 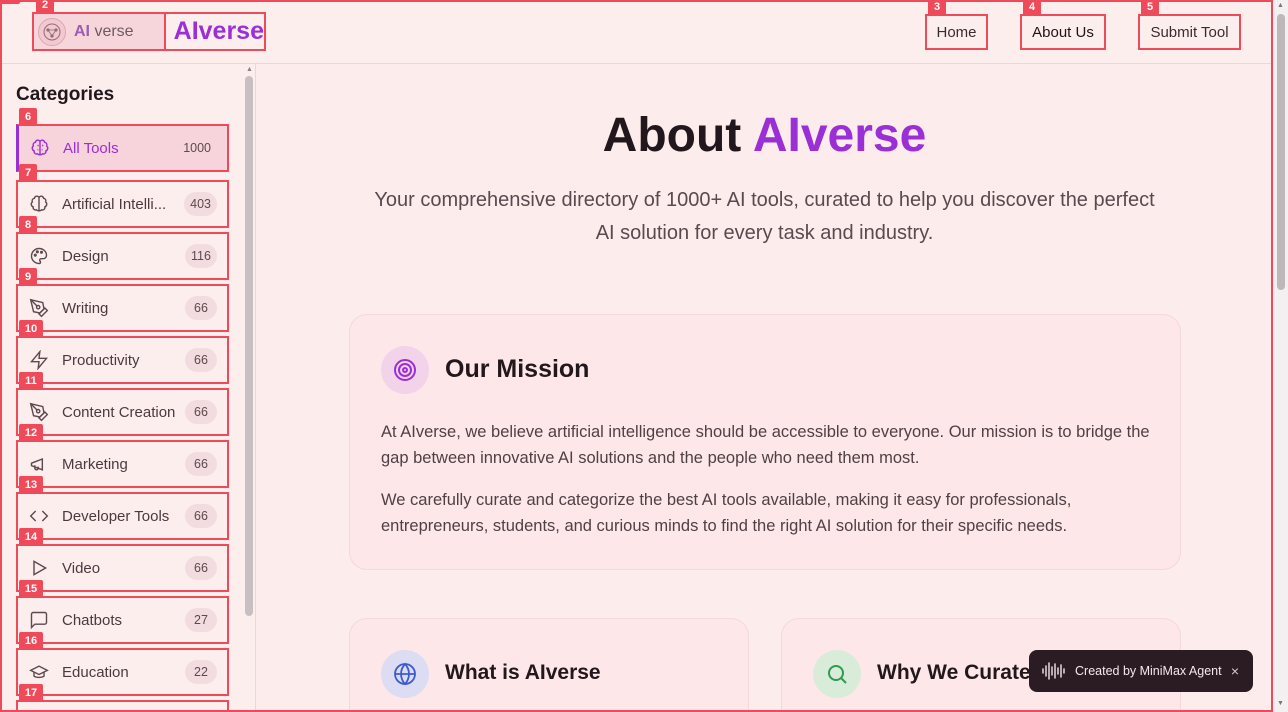 I want to click on annotation-tag-15: 15, so click(x=31, y=589).